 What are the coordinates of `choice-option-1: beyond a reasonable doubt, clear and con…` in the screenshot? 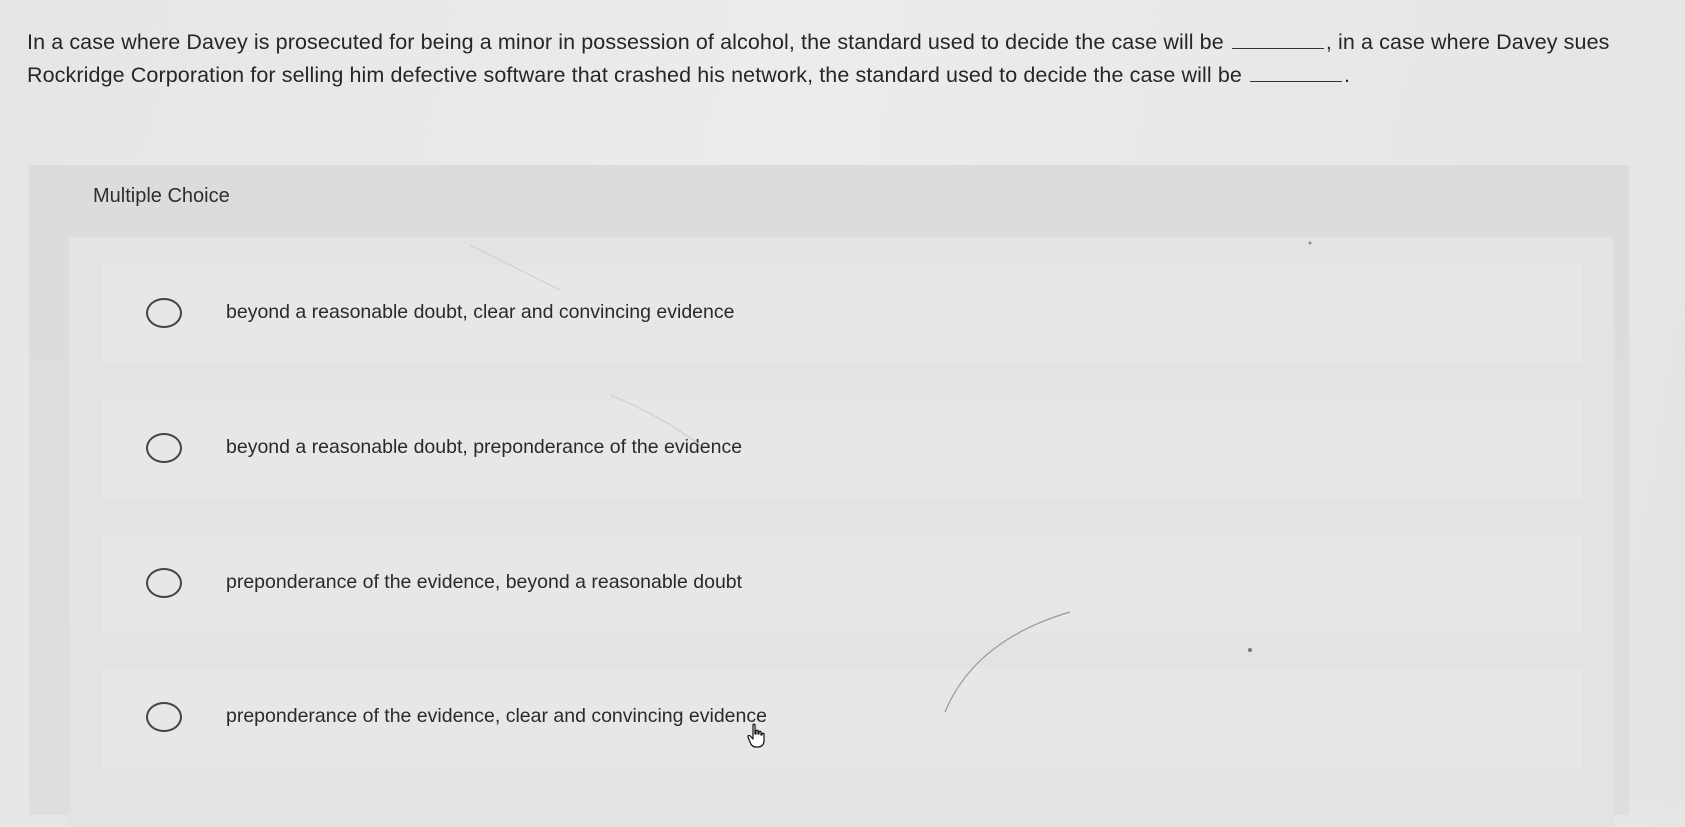 It's located at (842, 314).